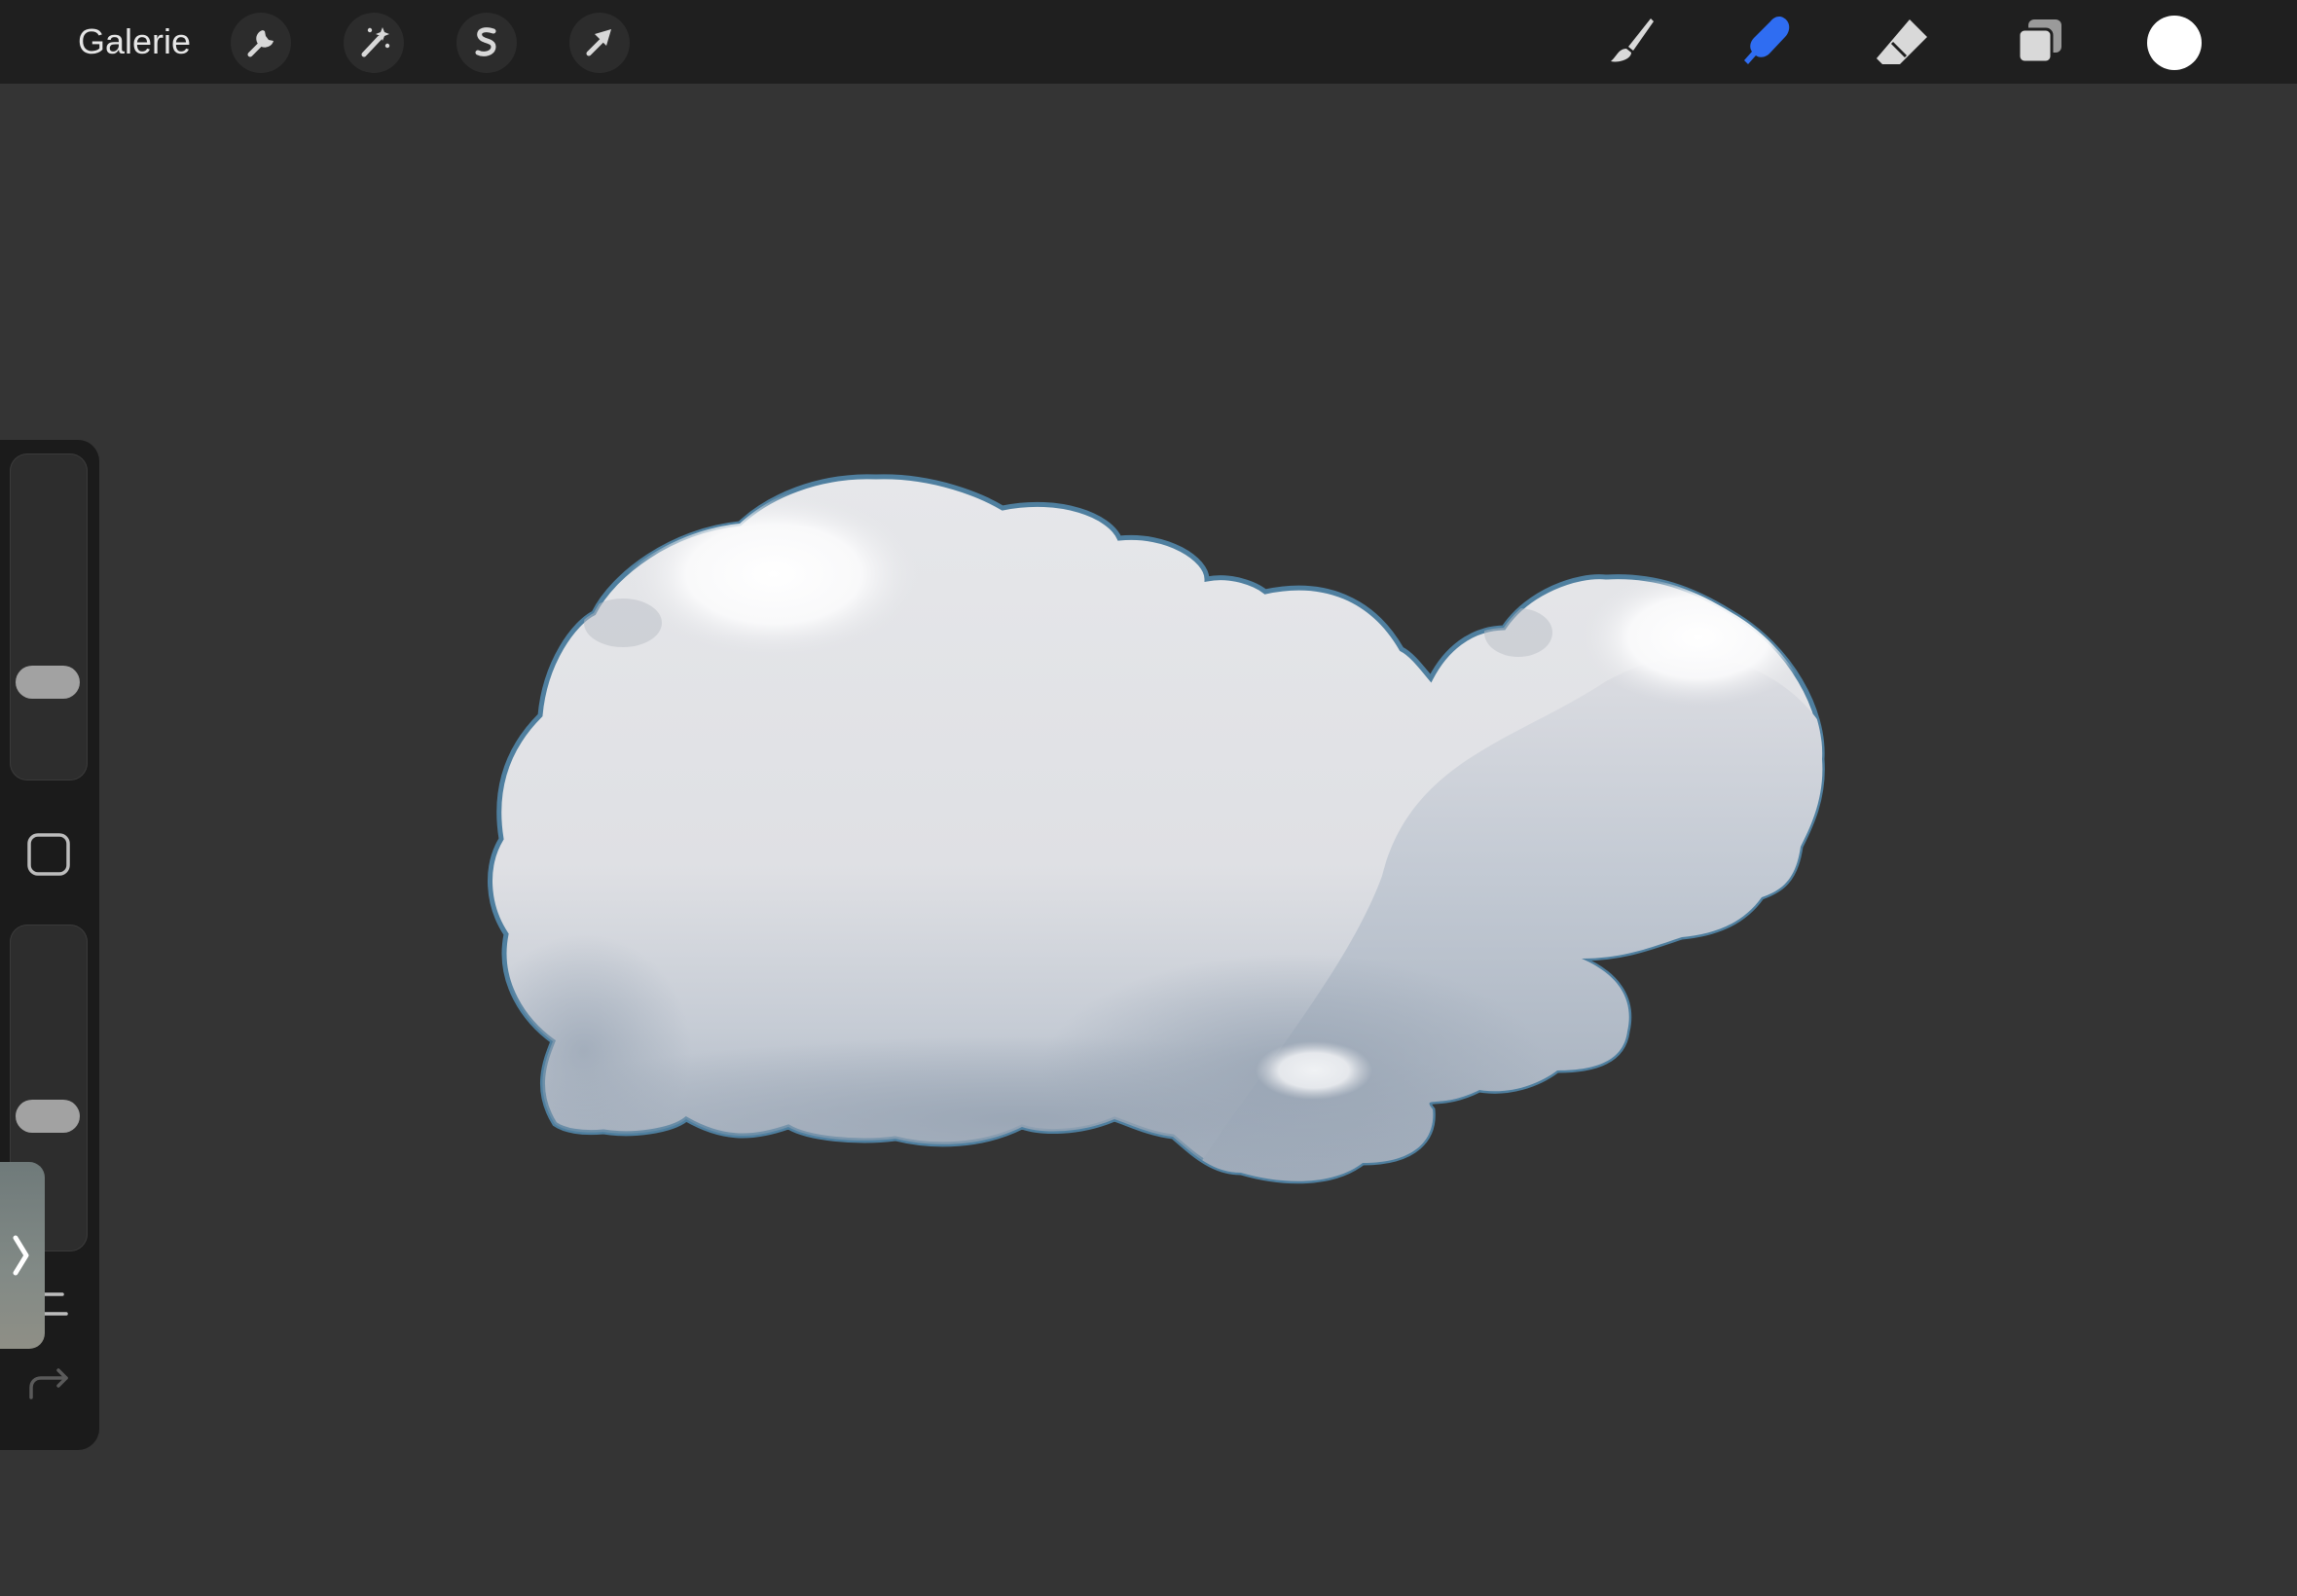  I want to click on redo-arrow-icon, so click(48, 1383).